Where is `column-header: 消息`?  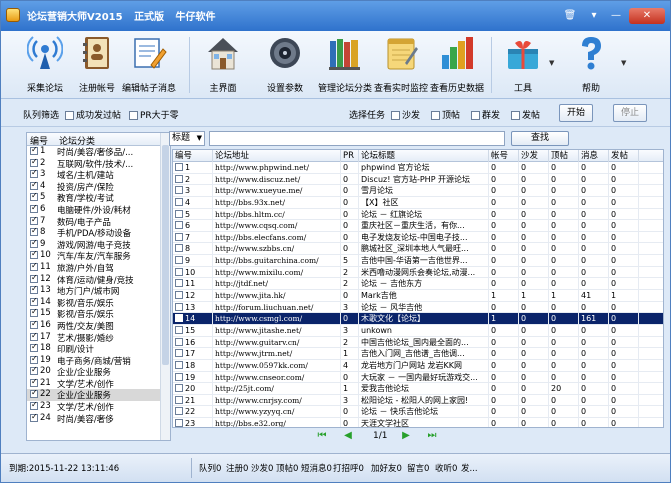 column-header: 消息 is located at coordinates (594, 156).